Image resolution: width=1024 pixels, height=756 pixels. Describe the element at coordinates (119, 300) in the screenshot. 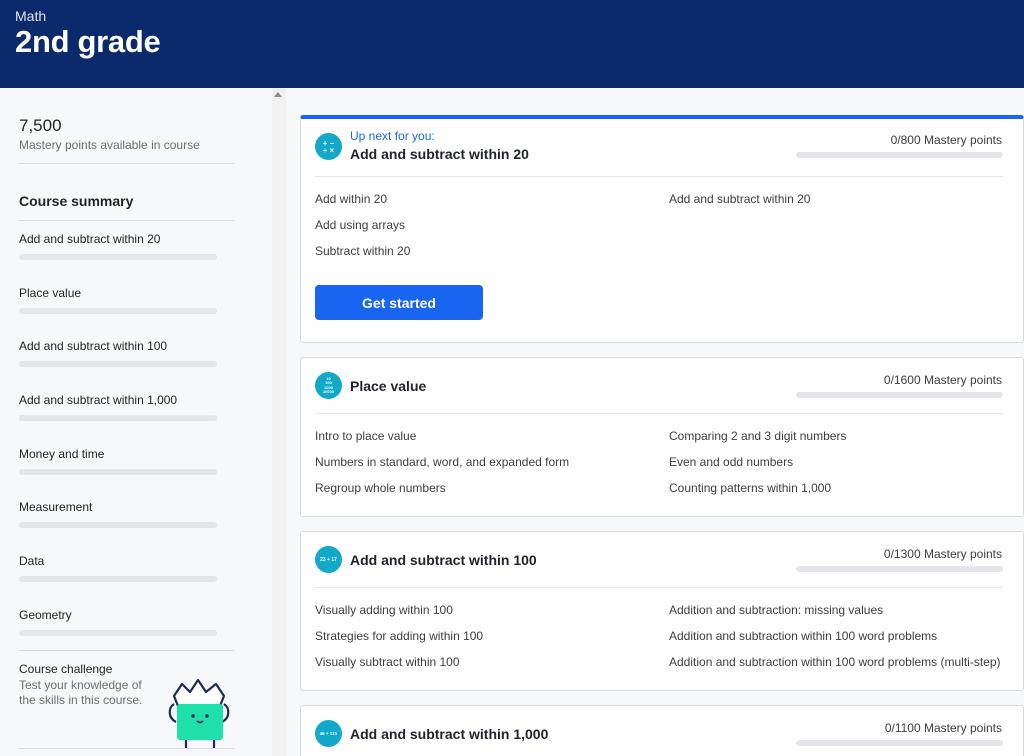

I see `sidebar-item-place-value: Place value` at that location.